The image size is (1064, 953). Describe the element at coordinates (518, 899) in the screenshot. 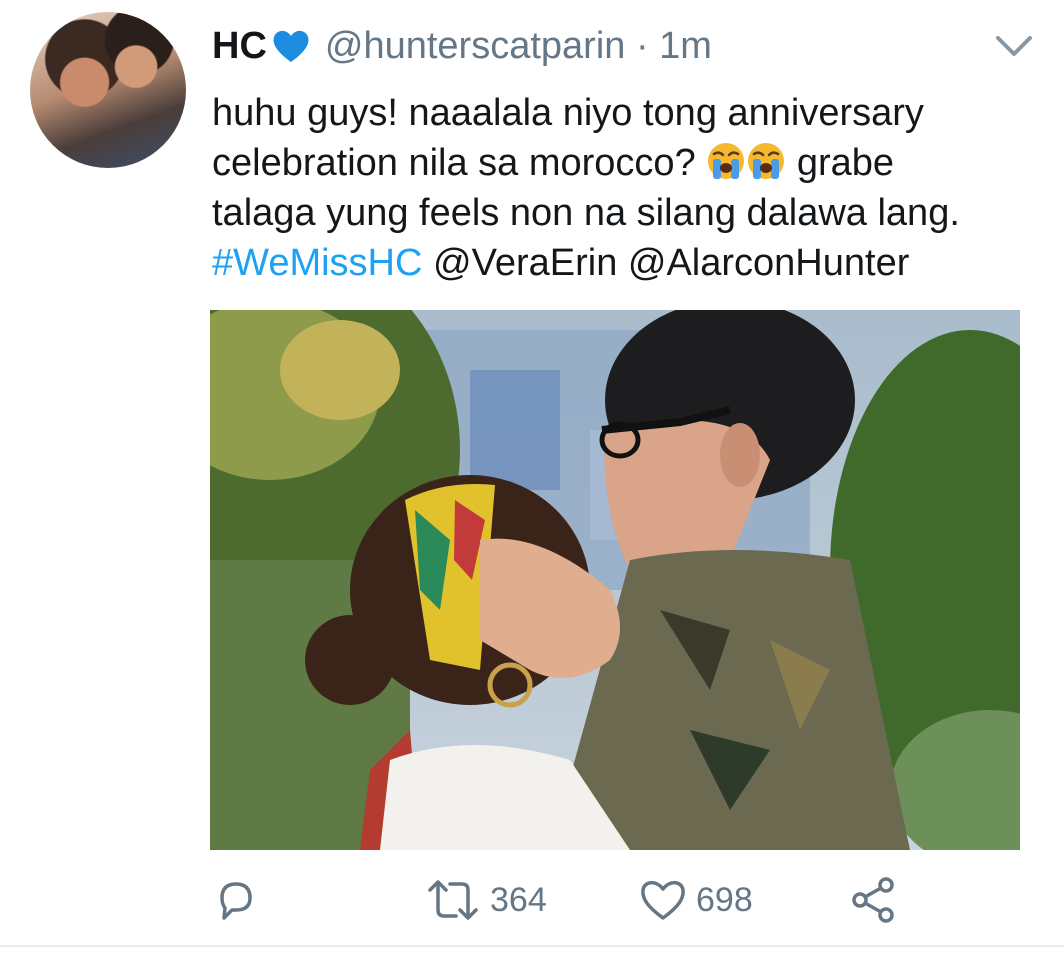

I see `retweet-count: 364` at that location.